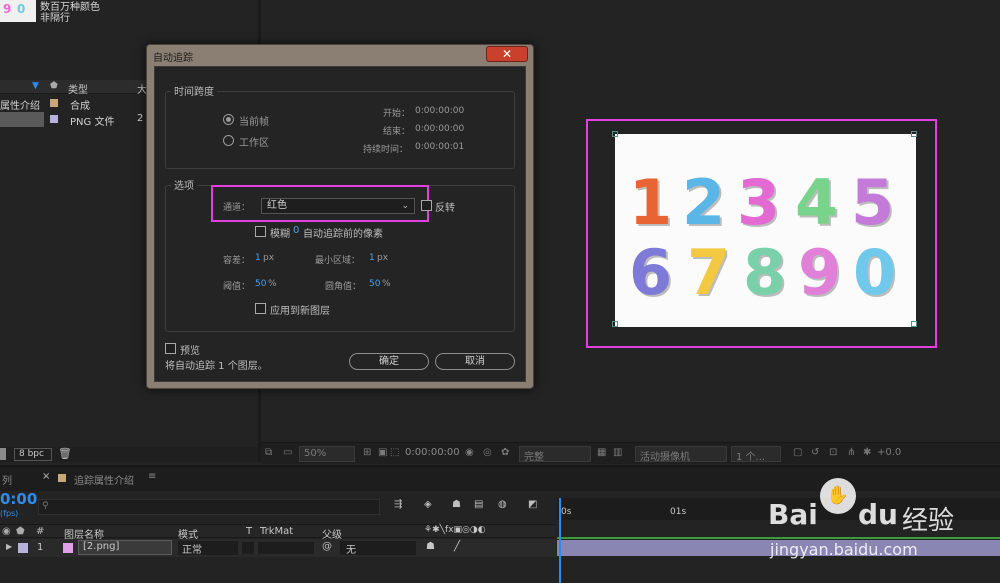  What do you see at coordinates (300, 309) in the screenshot?
I see `new-layer-label: 应用到新图层` at bounding box center [300, 309].